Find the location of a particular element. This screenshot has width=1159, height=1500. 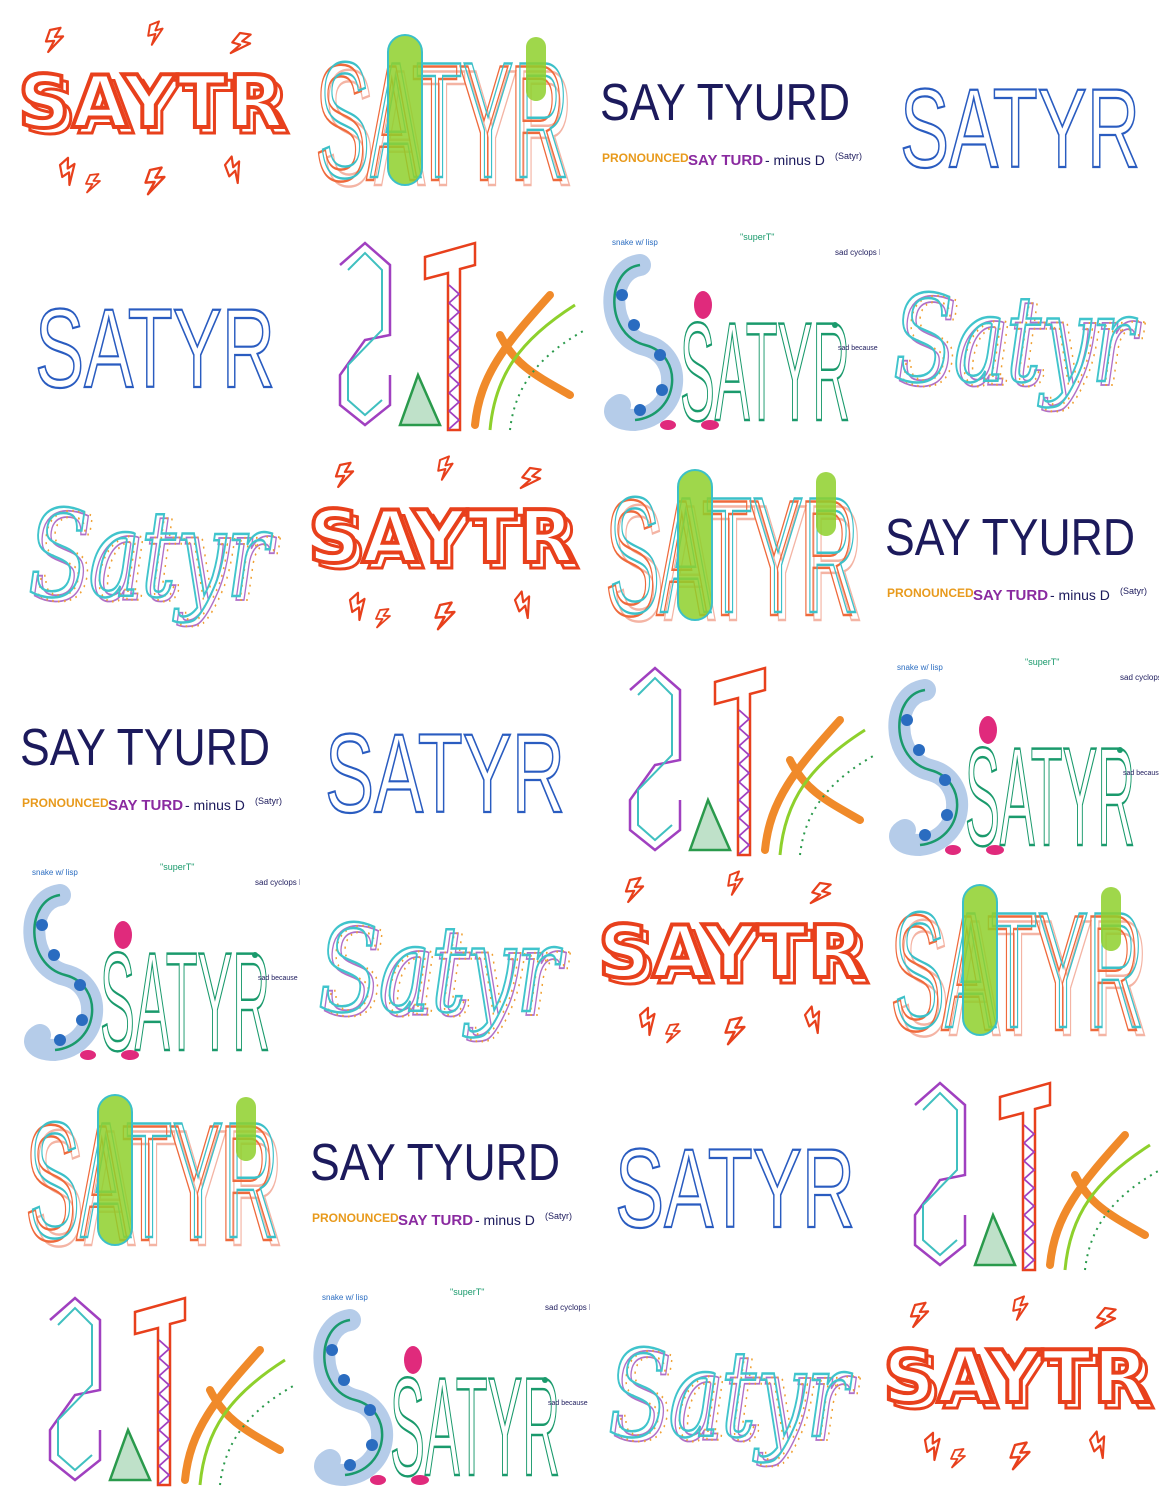

green-accent-shape is located at coordinates (246, 1129).